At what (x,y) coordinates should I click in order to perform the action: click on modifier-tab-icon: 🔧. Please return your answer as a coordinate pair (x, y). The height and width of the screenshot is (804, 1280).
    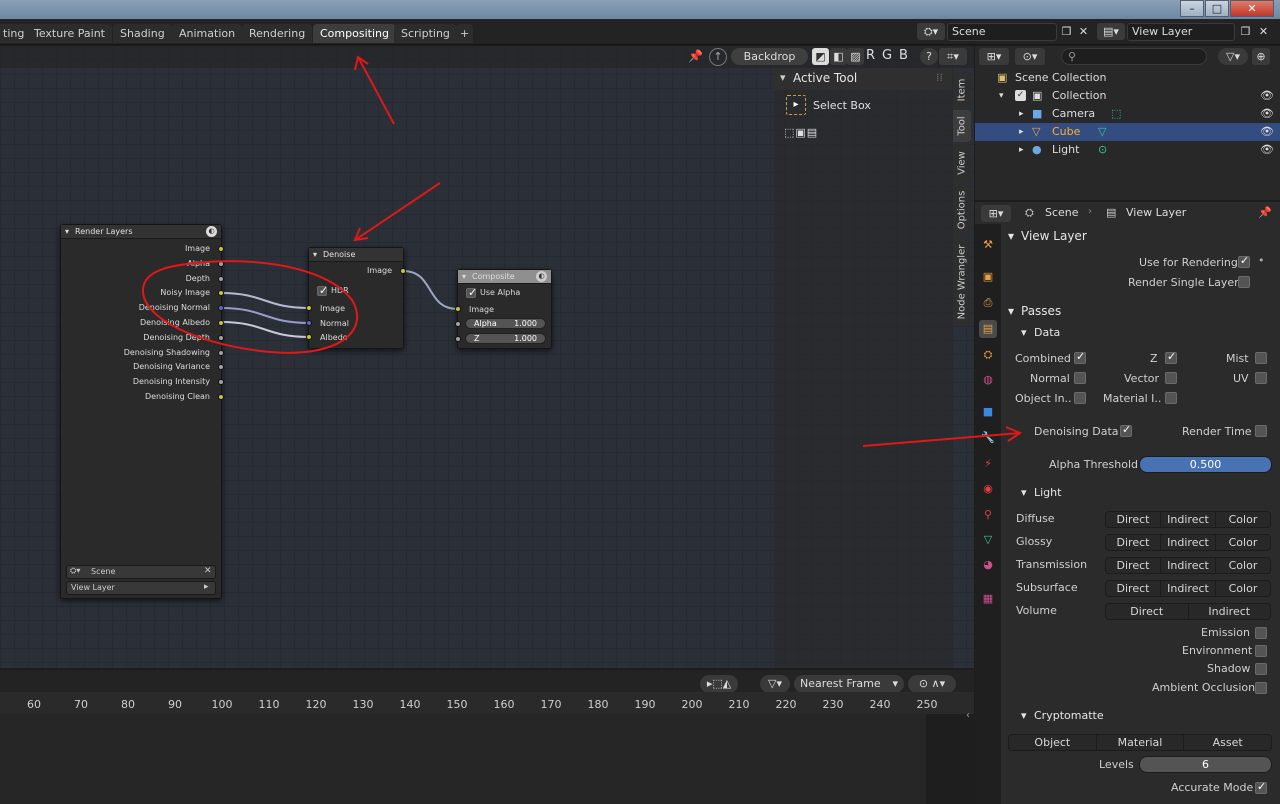
    Looking at the image, I should click on (988, 438).